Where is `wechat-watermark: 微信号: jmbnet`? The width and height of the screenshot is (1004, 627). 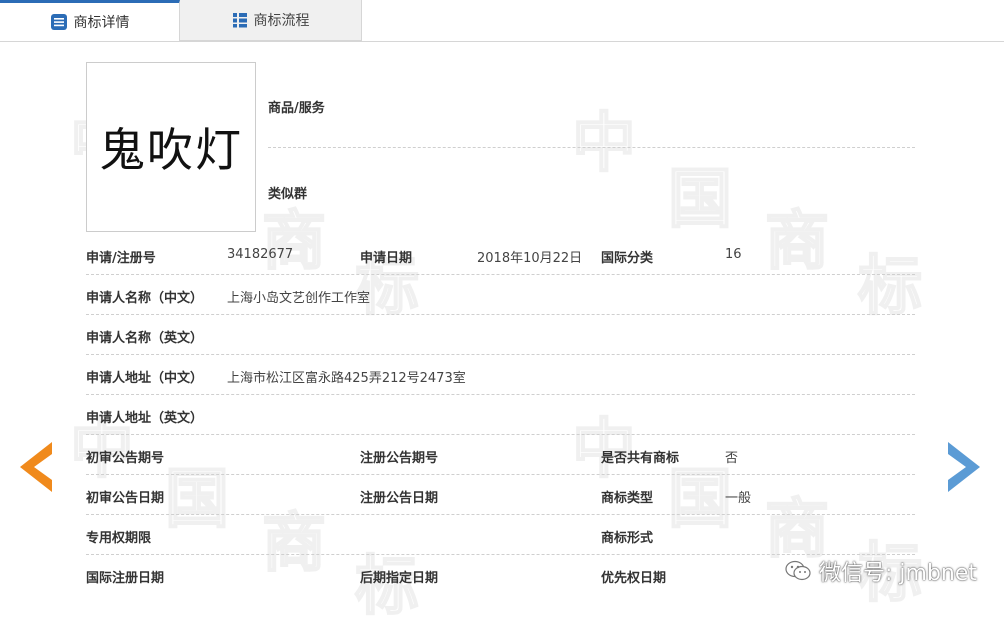
wechat-watermark: 微信号: jmbnet is located at coordinates (881, 571).